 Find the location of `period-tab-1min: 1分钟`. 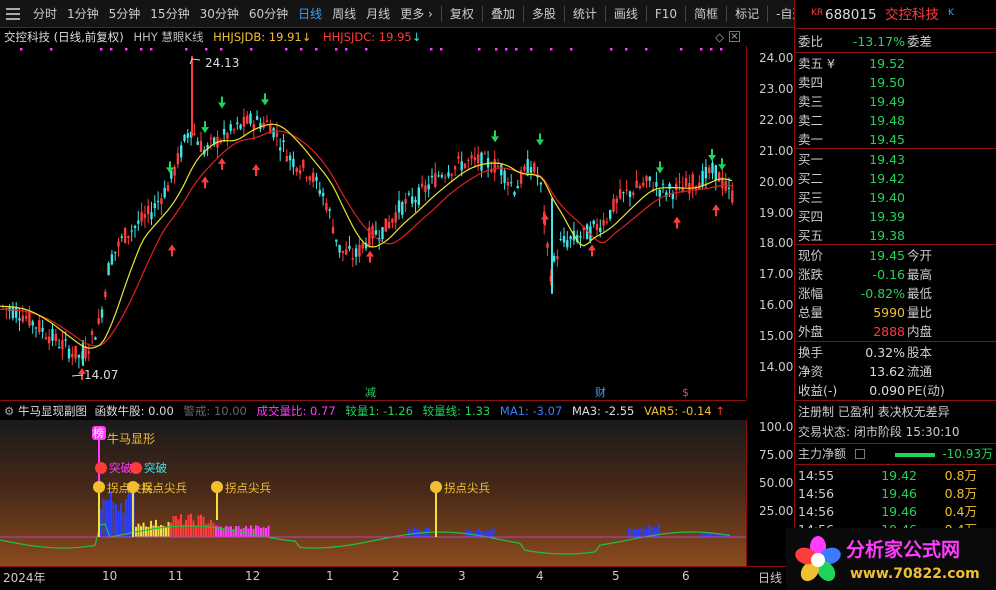

period-tab-1min: 1分钟 is located at coordinates (83, 14).